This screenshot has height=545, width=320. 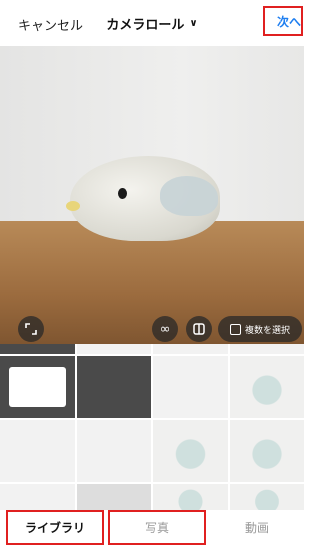 I want to click on multi-select-icon, so click(x=235, y=329).